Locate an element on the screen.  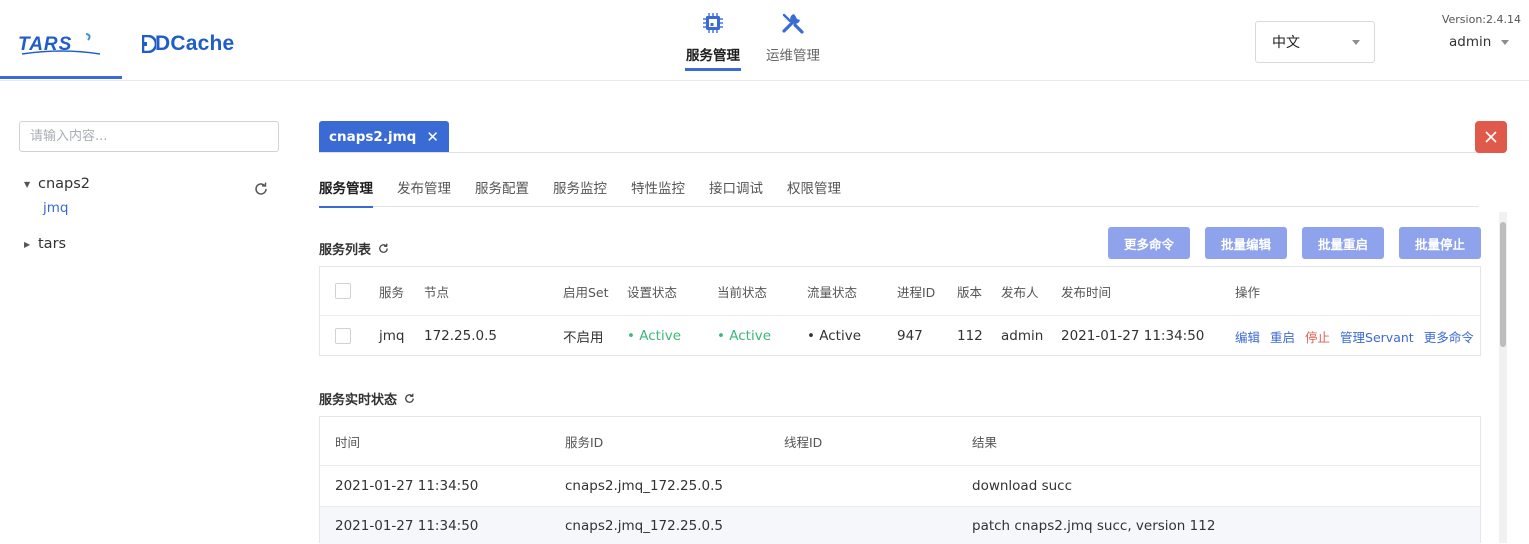
batch-restart-button: 批量重启 is located at coordinates (1343, 243).